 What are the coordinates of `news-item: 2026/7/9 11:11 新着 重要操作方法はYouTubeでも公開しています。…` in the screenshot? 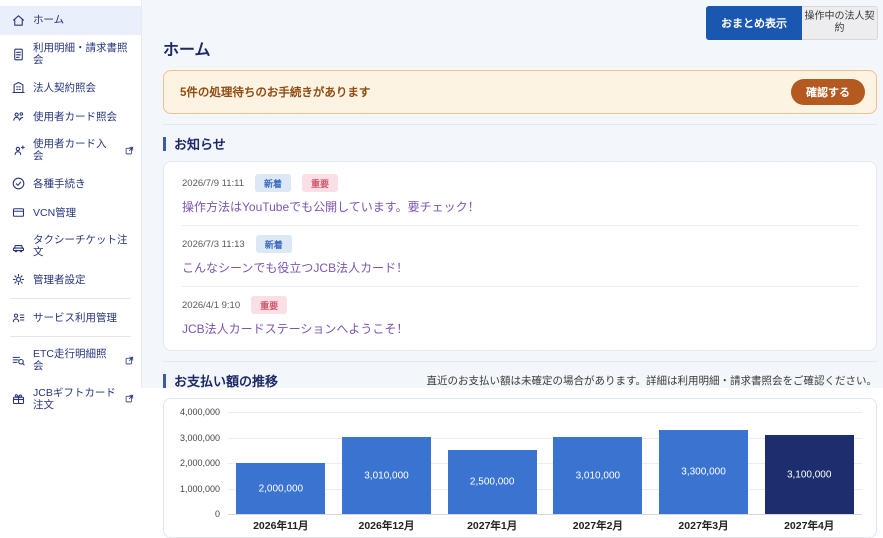 It's located at (520, 195).